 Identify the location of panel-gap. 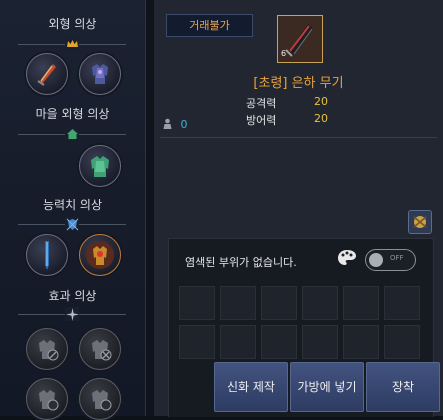
(150, 208).